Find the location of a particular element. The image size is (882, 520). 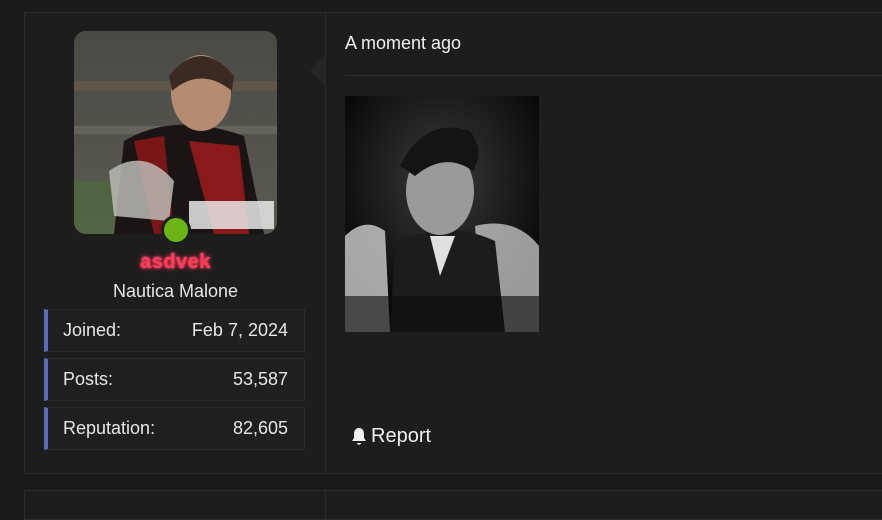

user-avatar is located at coordinates (175, 132).